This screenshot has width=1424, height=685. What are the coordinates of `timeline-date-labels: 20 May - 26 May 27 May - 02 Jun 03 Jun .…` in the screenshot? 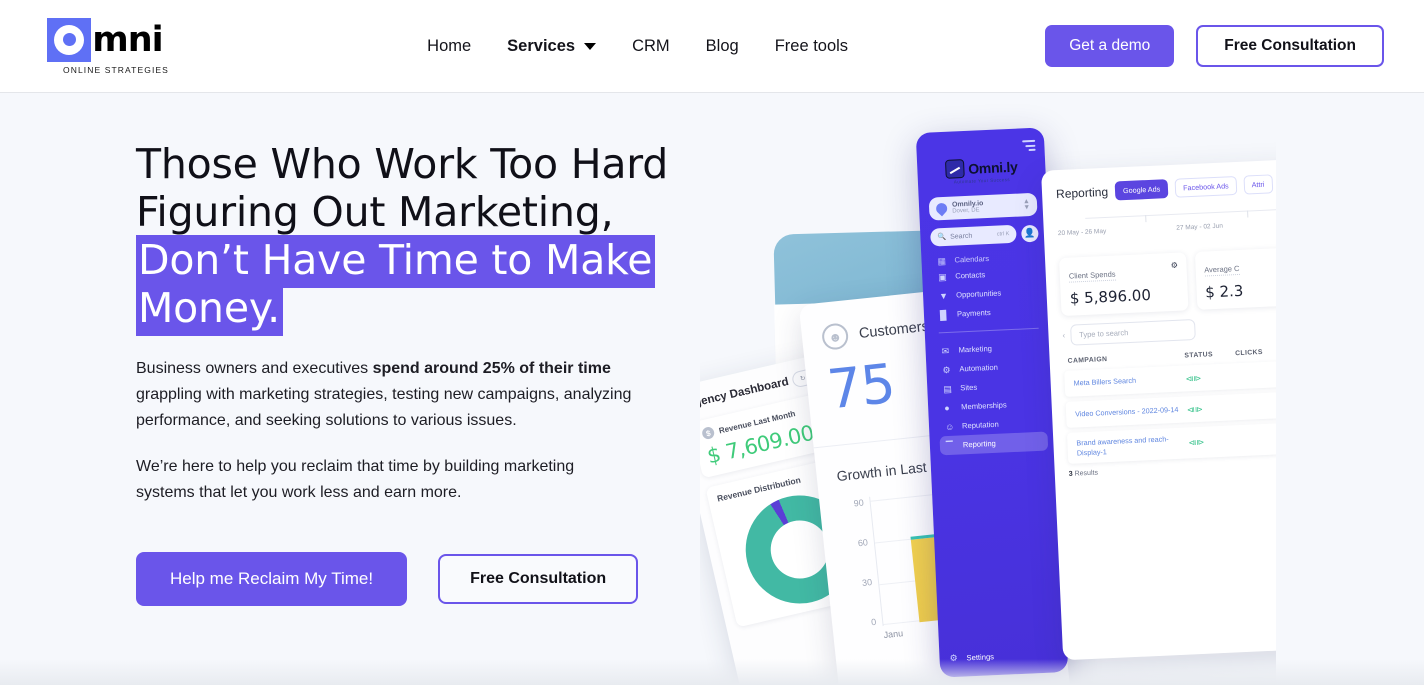 It's located at (1179, 227).